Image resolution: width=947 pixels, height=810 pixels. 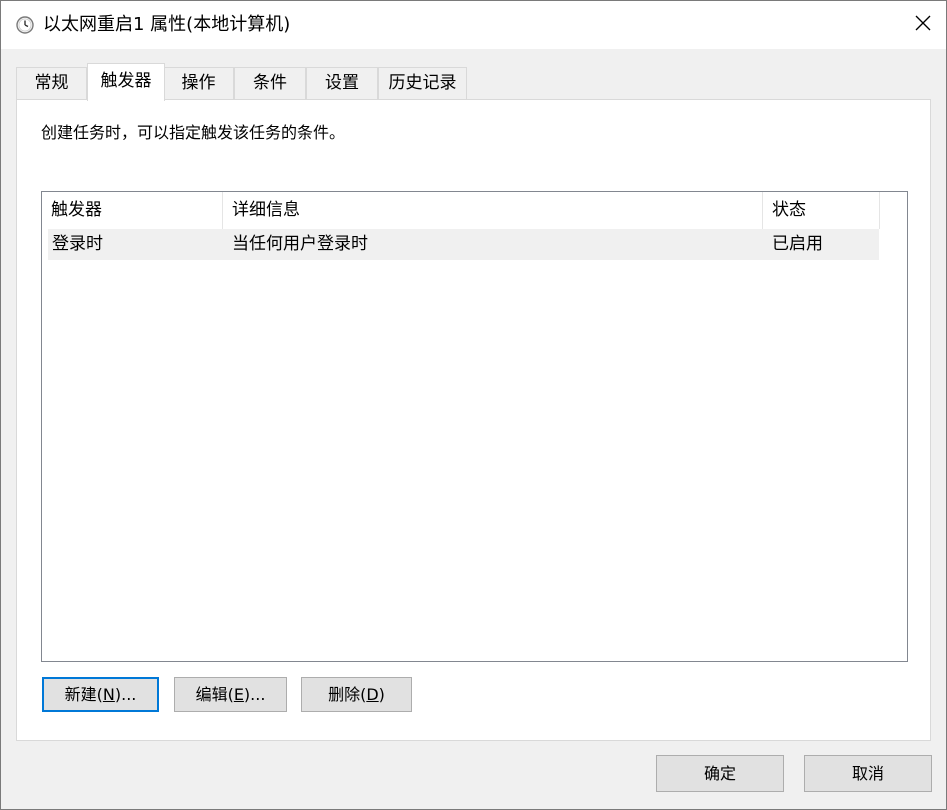 I want to click on cancel-button: 取消, so click(x=868, y=773).